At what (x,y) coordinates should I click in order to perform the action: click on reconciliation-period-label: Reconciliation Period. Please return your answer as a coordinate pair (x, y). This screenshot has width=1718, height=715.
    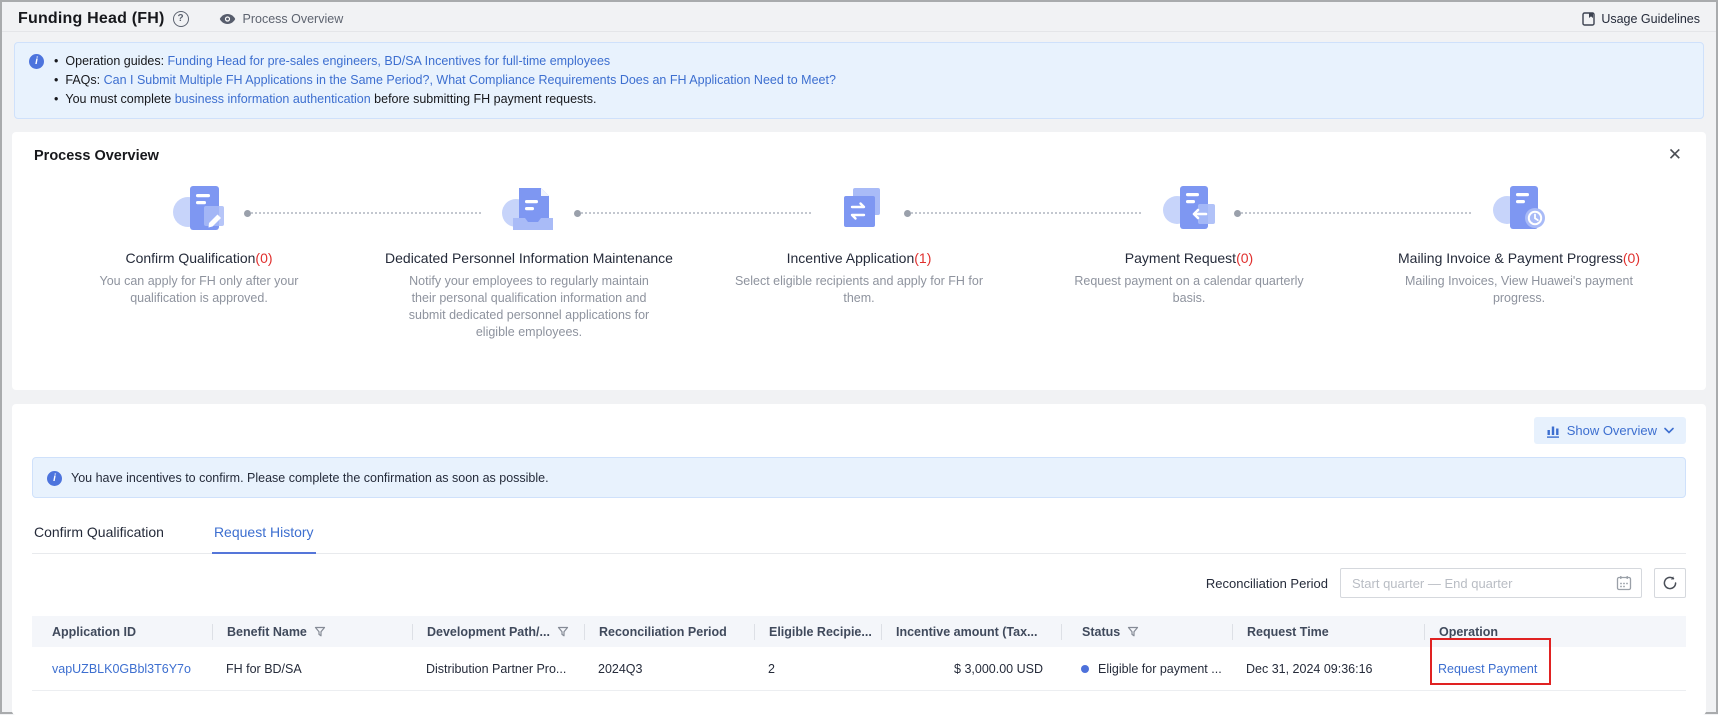
    Looking at the image, I should click on (1266, 583).